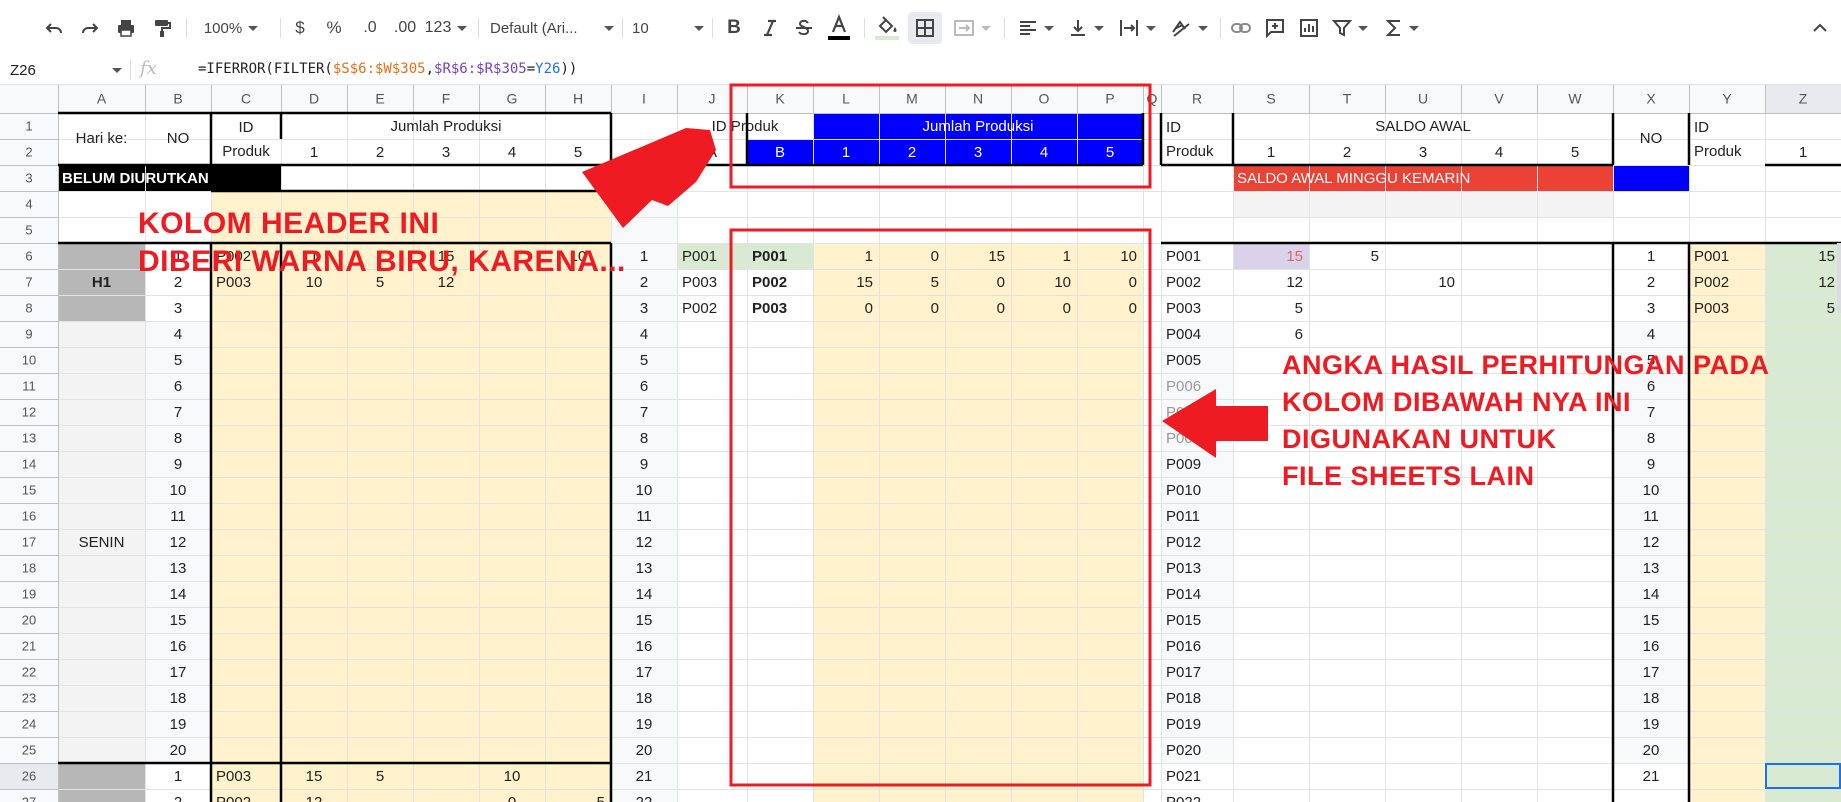  What do you see at coordinates (668, 28) in the screenshot?
I see `font-size-select: 10` at bounding box center [668, 28].